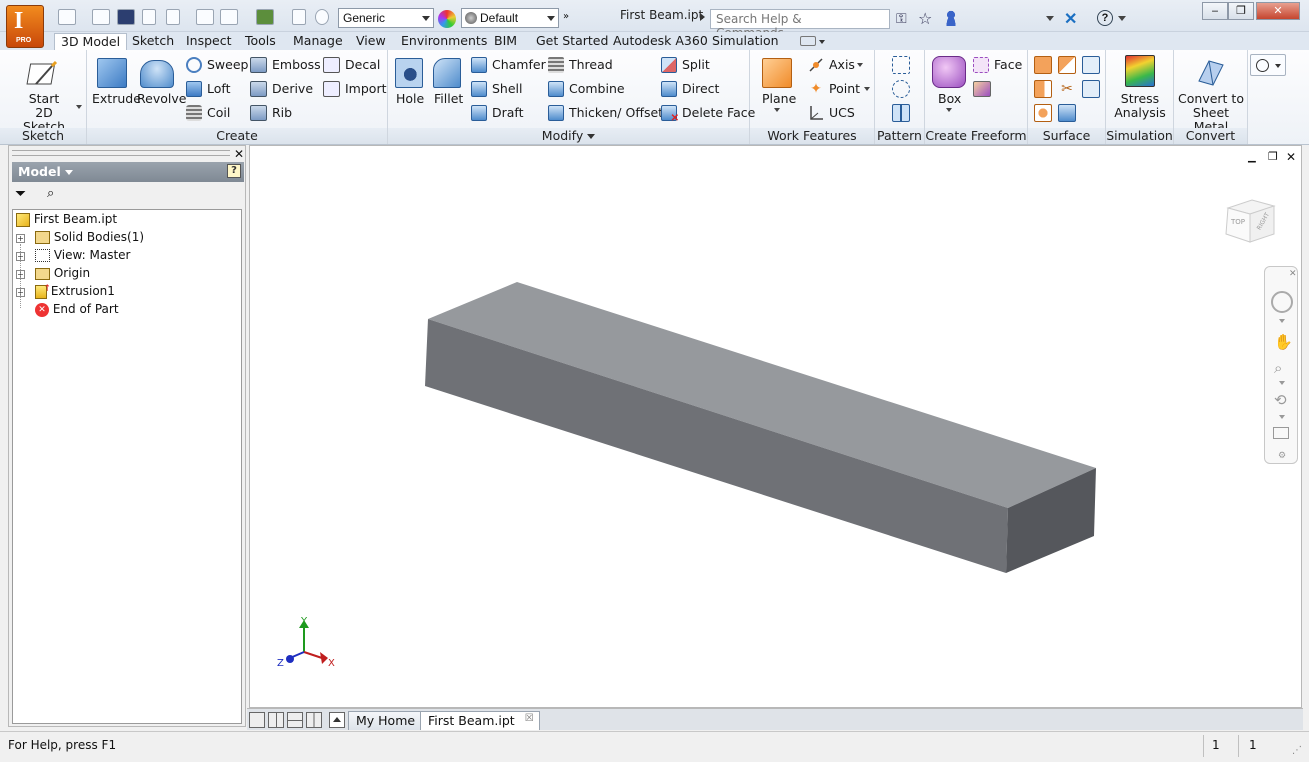  I want to click on navbar-close-icon: ✕, so click(1293, 274).